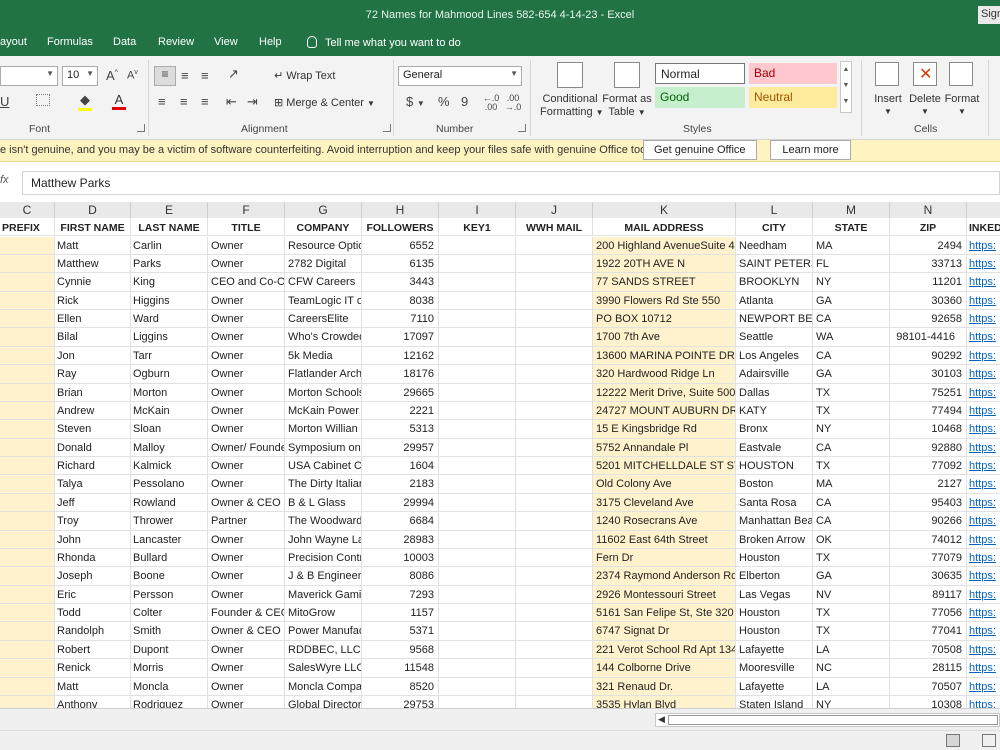 The height and width of the screenshot is (750, 1000). Describe the element at coordinates (43, 100) in the screenshot. I see `borders-icon` at that location.